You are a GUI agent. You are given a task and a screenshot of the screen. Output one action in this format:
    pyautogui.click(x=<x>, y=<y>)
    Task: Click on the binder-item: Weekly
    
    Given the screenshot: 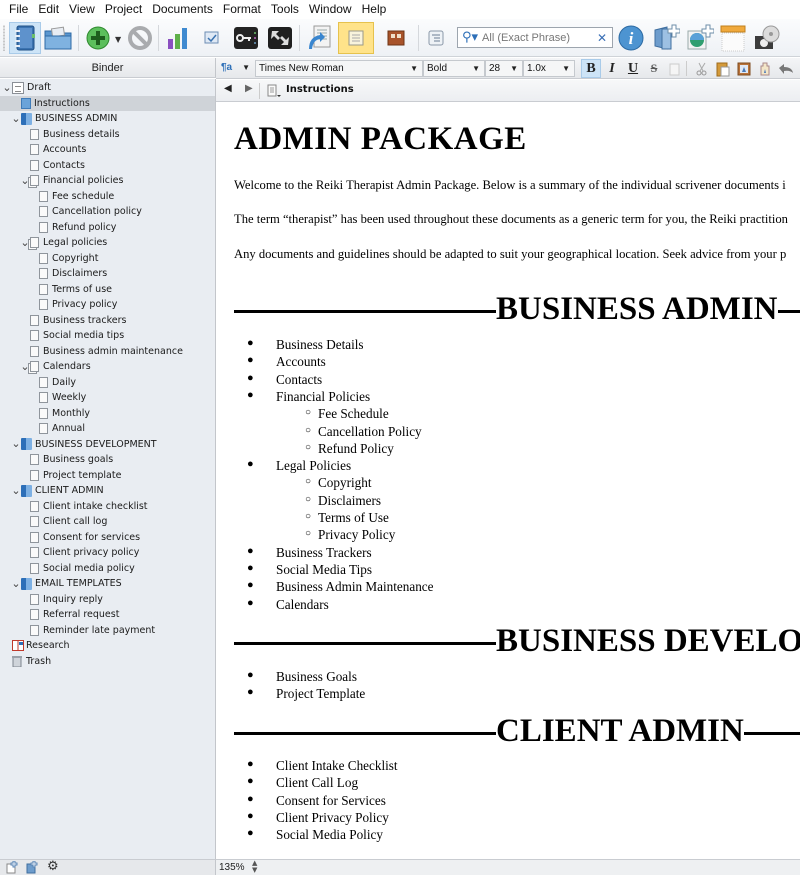 What is the action you would take?
    pyautogui.click(x=107, y=398)
    